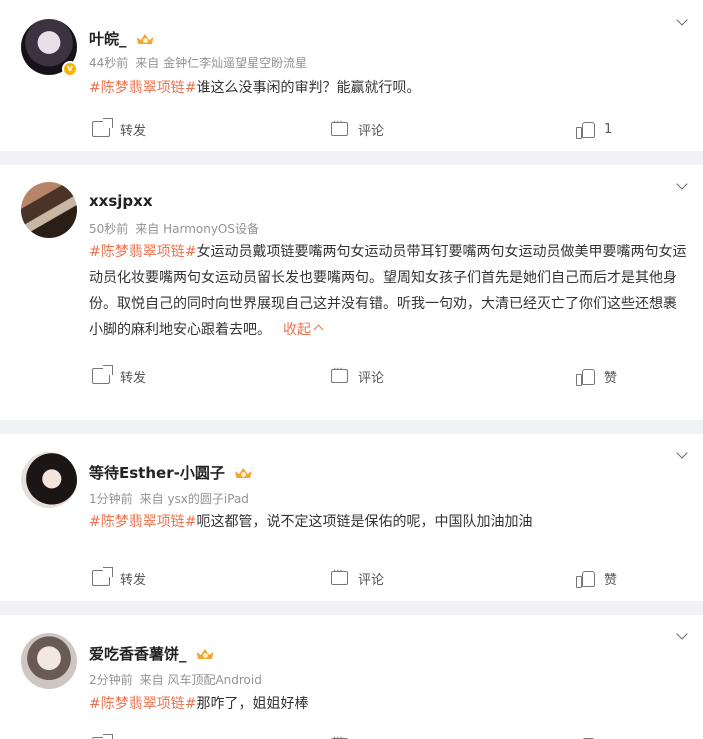 The height and width of the screenshot is (739, 703). I want to click on post-text: #陈梦翡翠项链#谁这么没事闲的审判？能赢就行呗。, so click(389, 88).